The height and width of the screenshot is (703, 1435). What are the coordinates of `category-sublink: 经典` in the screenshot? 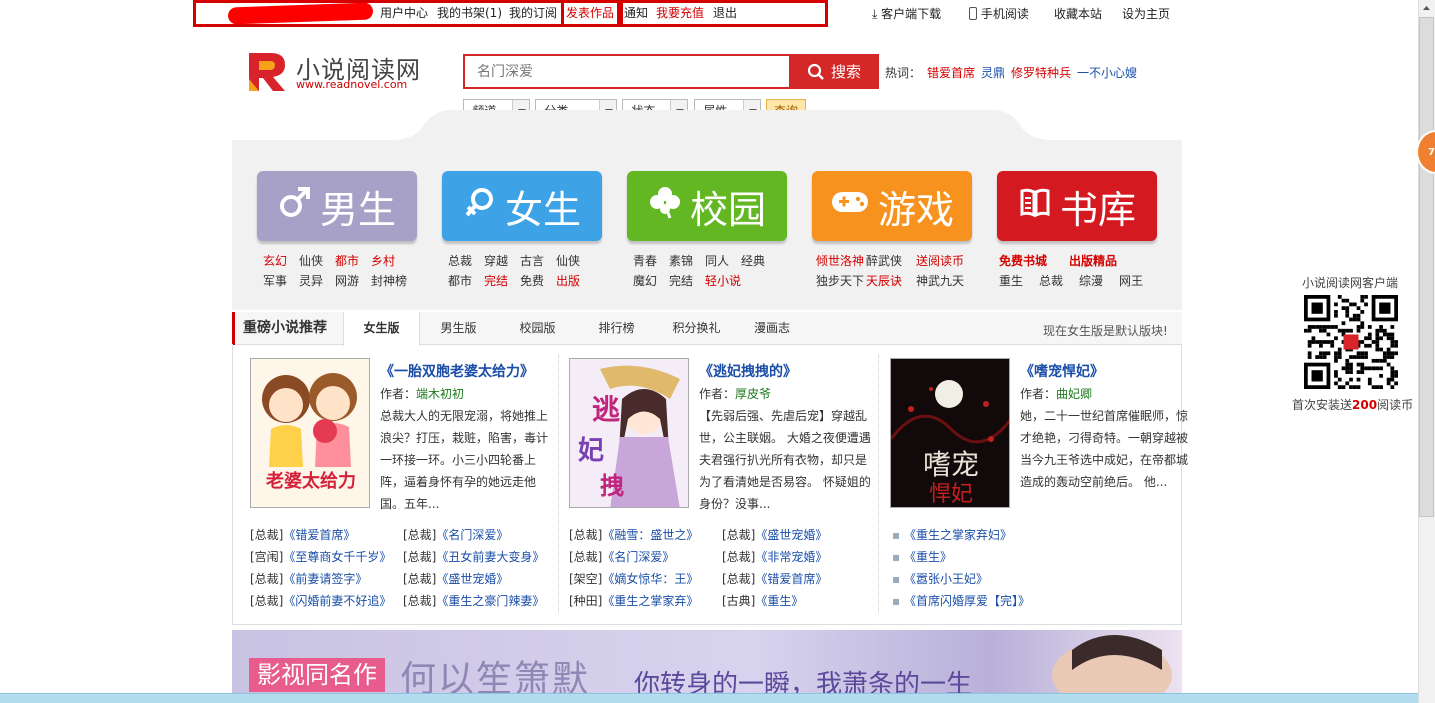 It's located at (753, 260).